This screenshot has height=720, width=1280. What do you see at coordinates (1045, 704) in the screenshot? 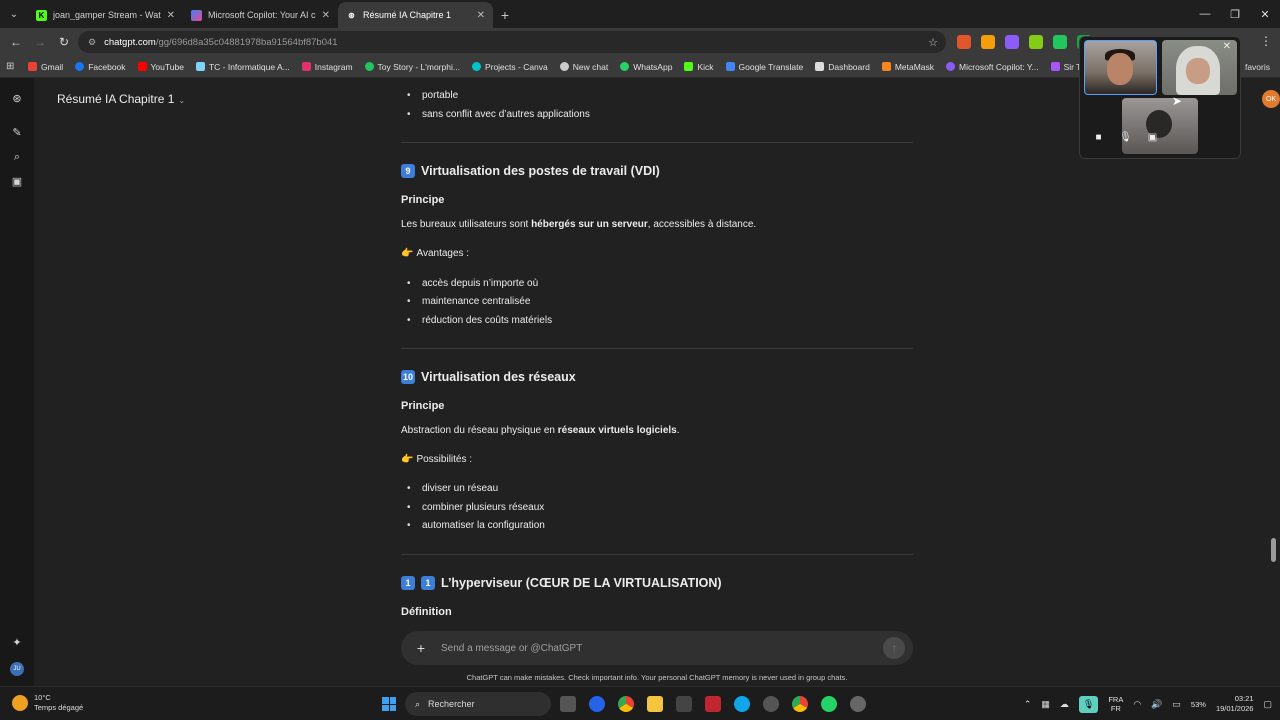
I see `tray-app-icon: ▦` at bounding box center [1045, 704].